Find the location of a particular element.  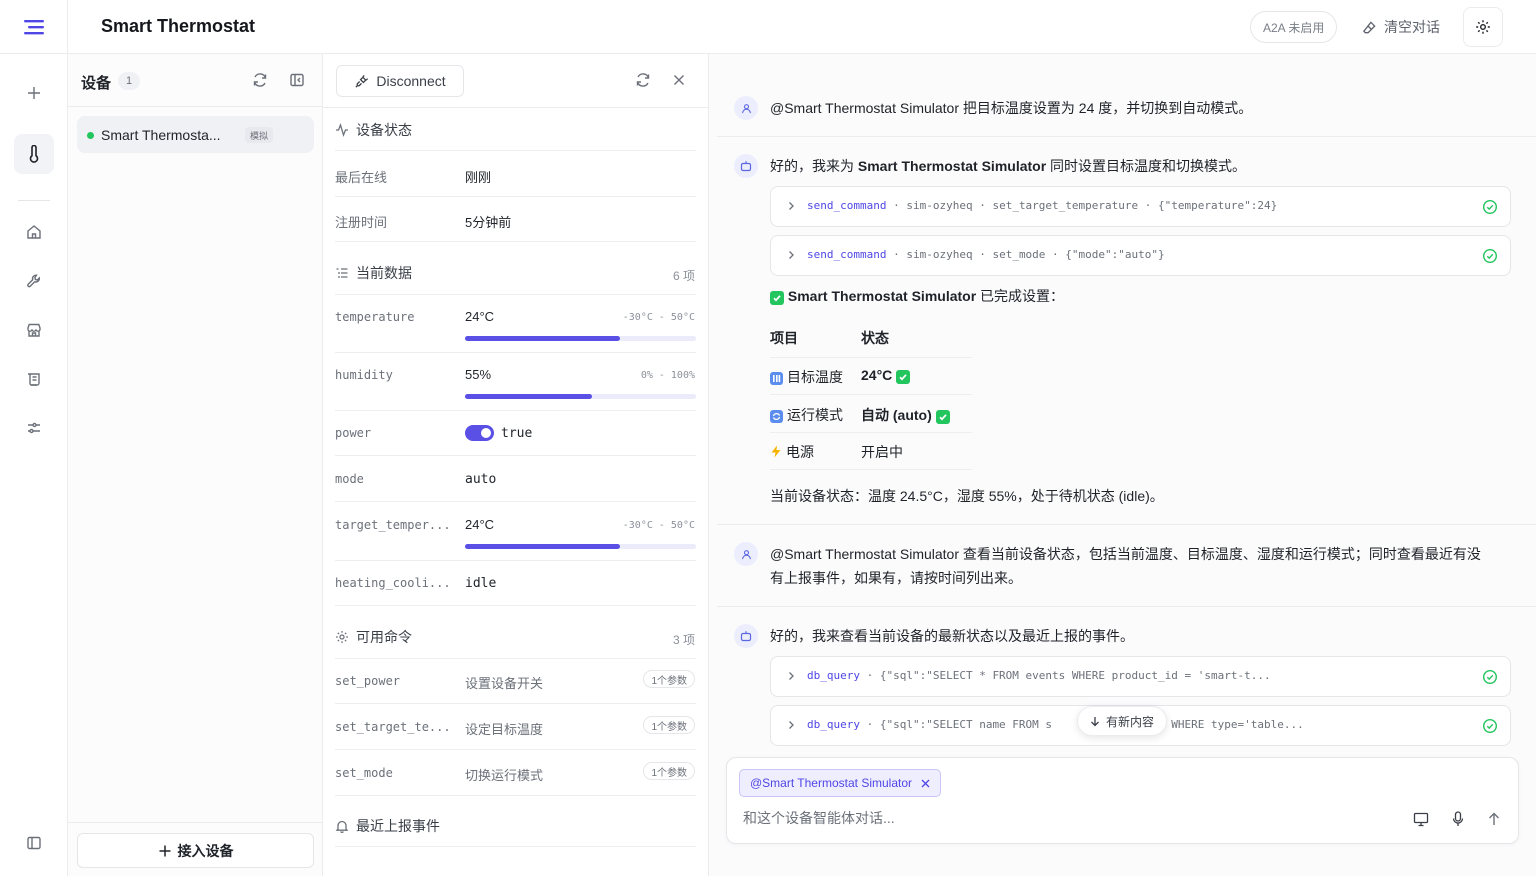

menu-button is located at coordinates (34, 27).